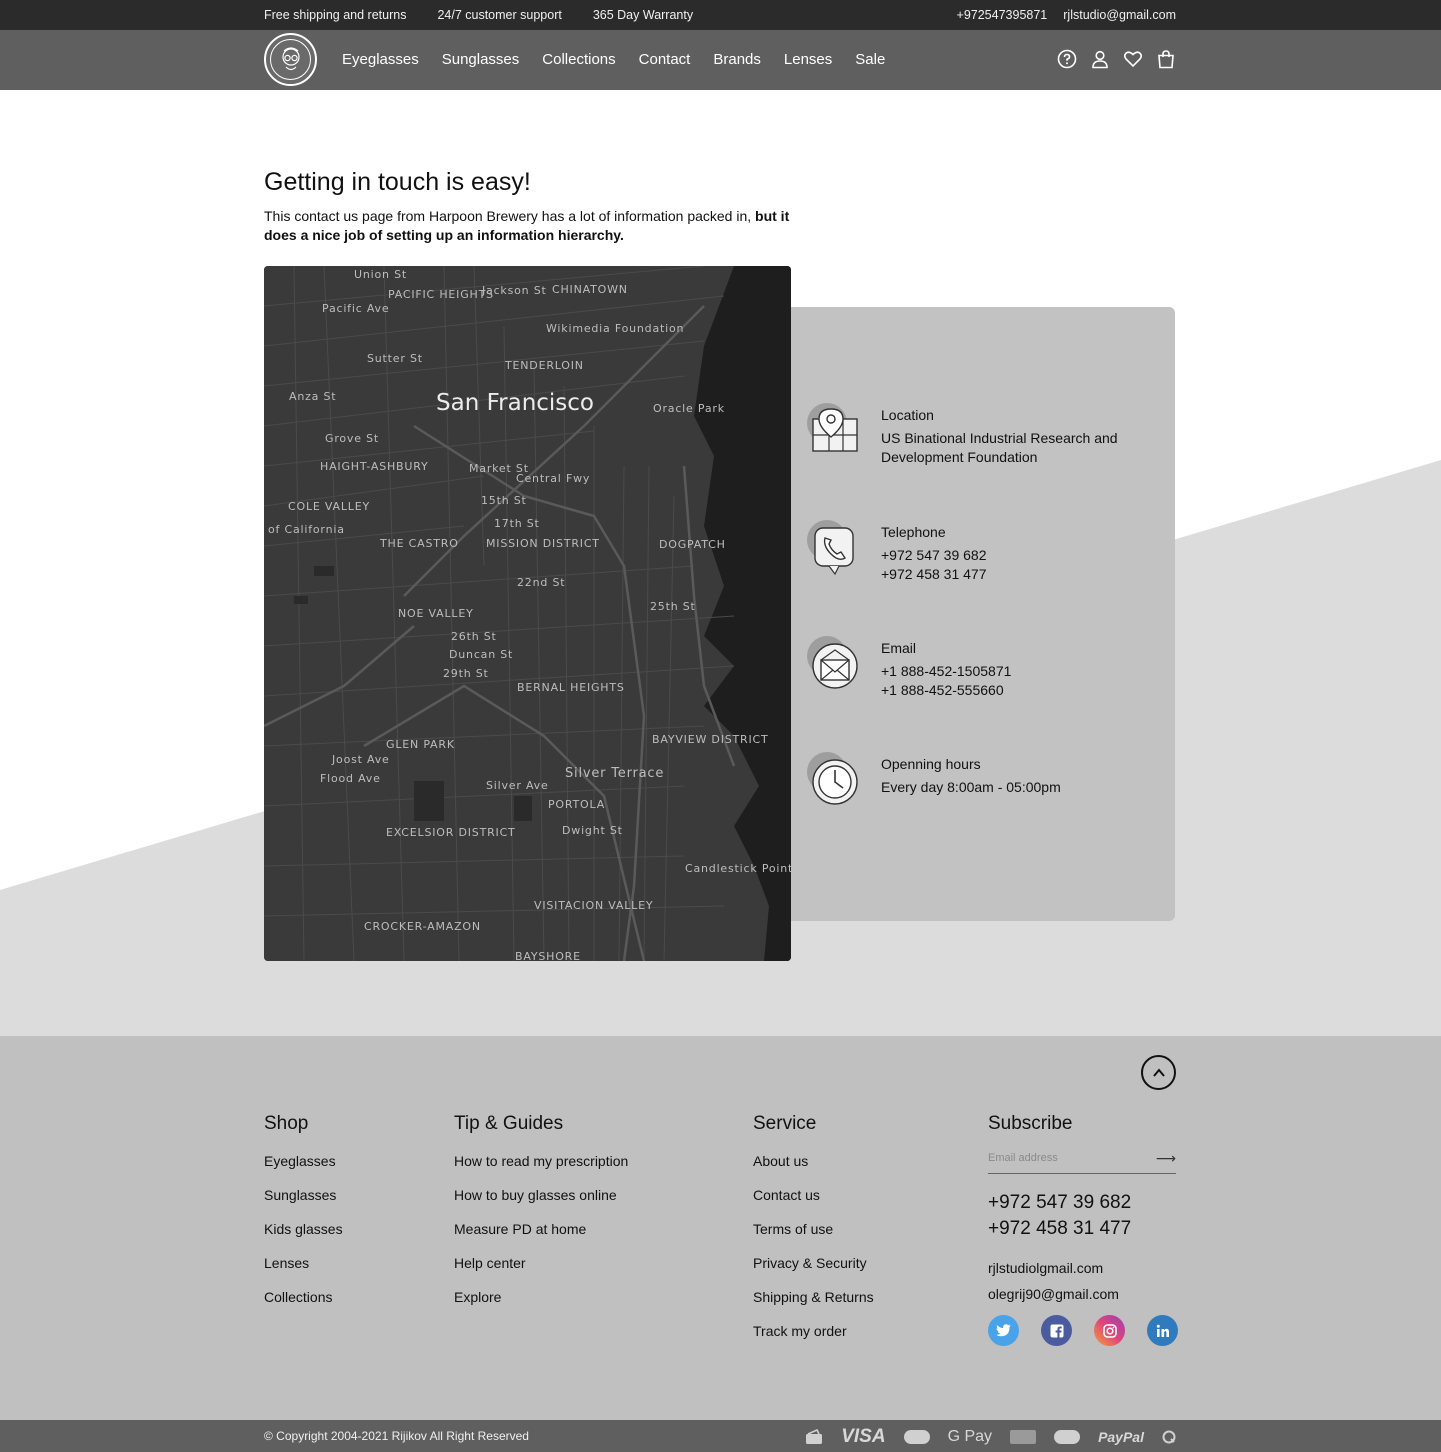 This screenshot has height=1452, width=1441. Describe the element at coordinates (541, 1238) in the screenshot. I see `footer-link: Measure PD at home` at that location.